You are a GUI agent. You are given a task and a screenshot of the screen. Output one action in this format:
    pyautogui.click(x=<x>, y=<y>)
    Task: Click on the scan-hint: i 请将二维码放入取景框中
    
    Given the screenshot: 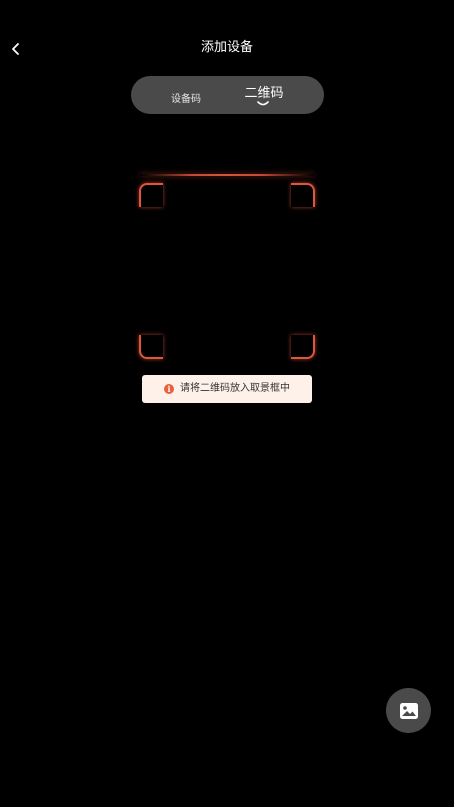 What is the action you would take?
    pyautogui.click(x=227, y=389)
    